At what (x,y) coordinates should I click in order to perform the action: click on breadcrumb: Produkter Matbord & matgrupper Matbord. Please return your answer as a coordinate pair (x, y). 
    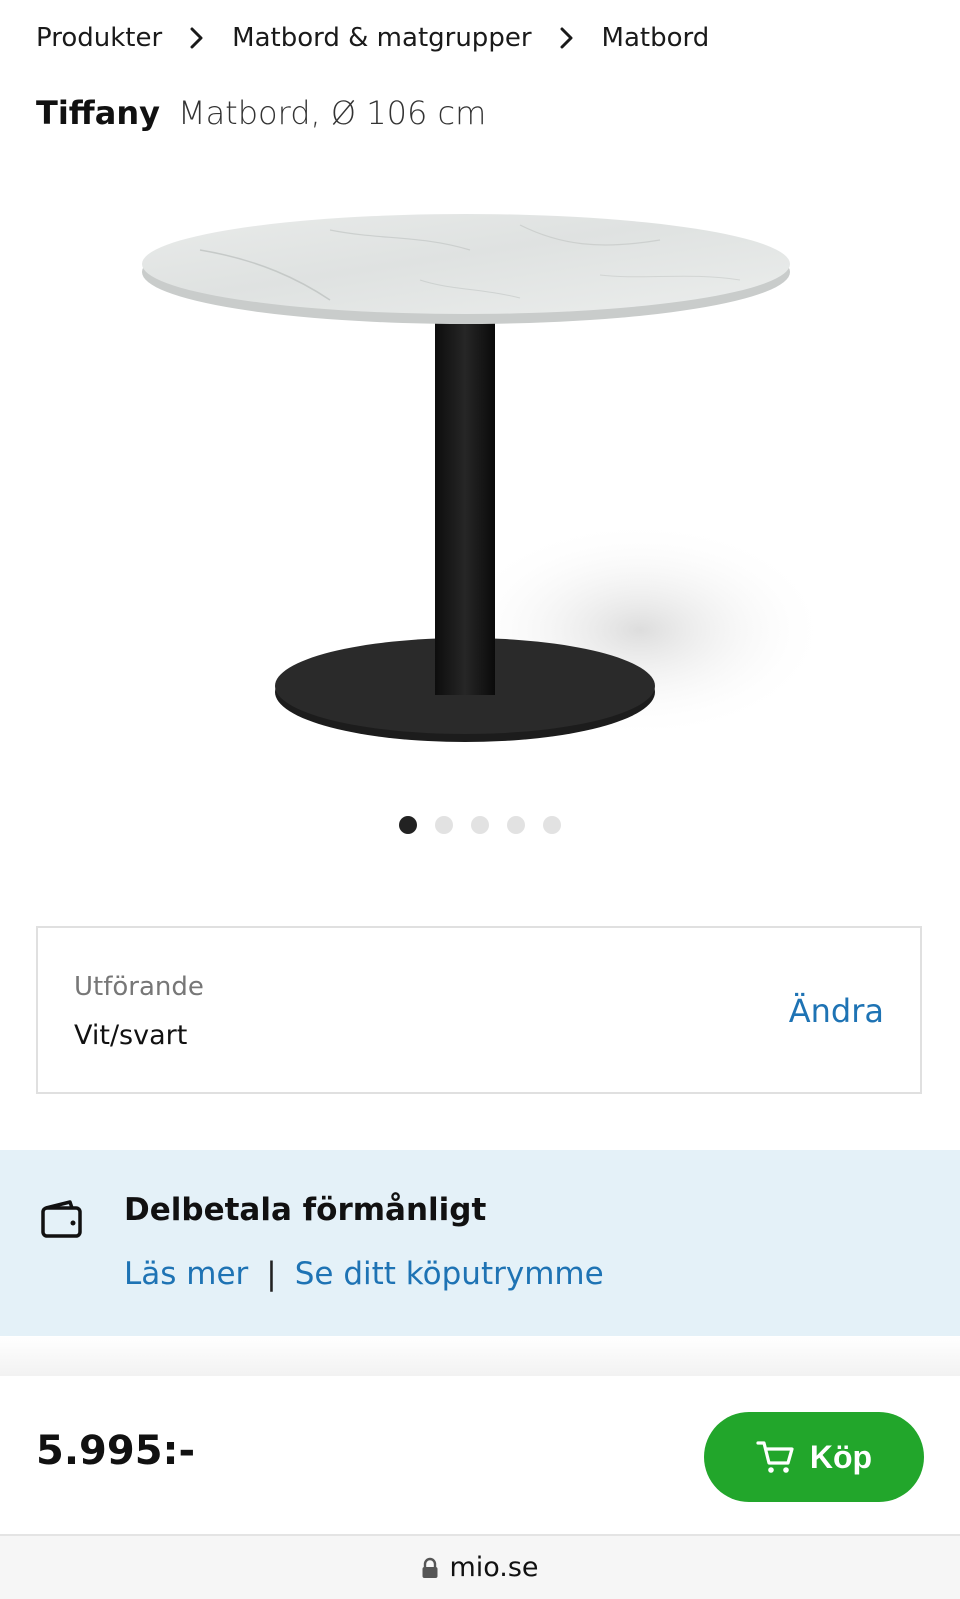
    Looking at the image, I should click on (372, 38).